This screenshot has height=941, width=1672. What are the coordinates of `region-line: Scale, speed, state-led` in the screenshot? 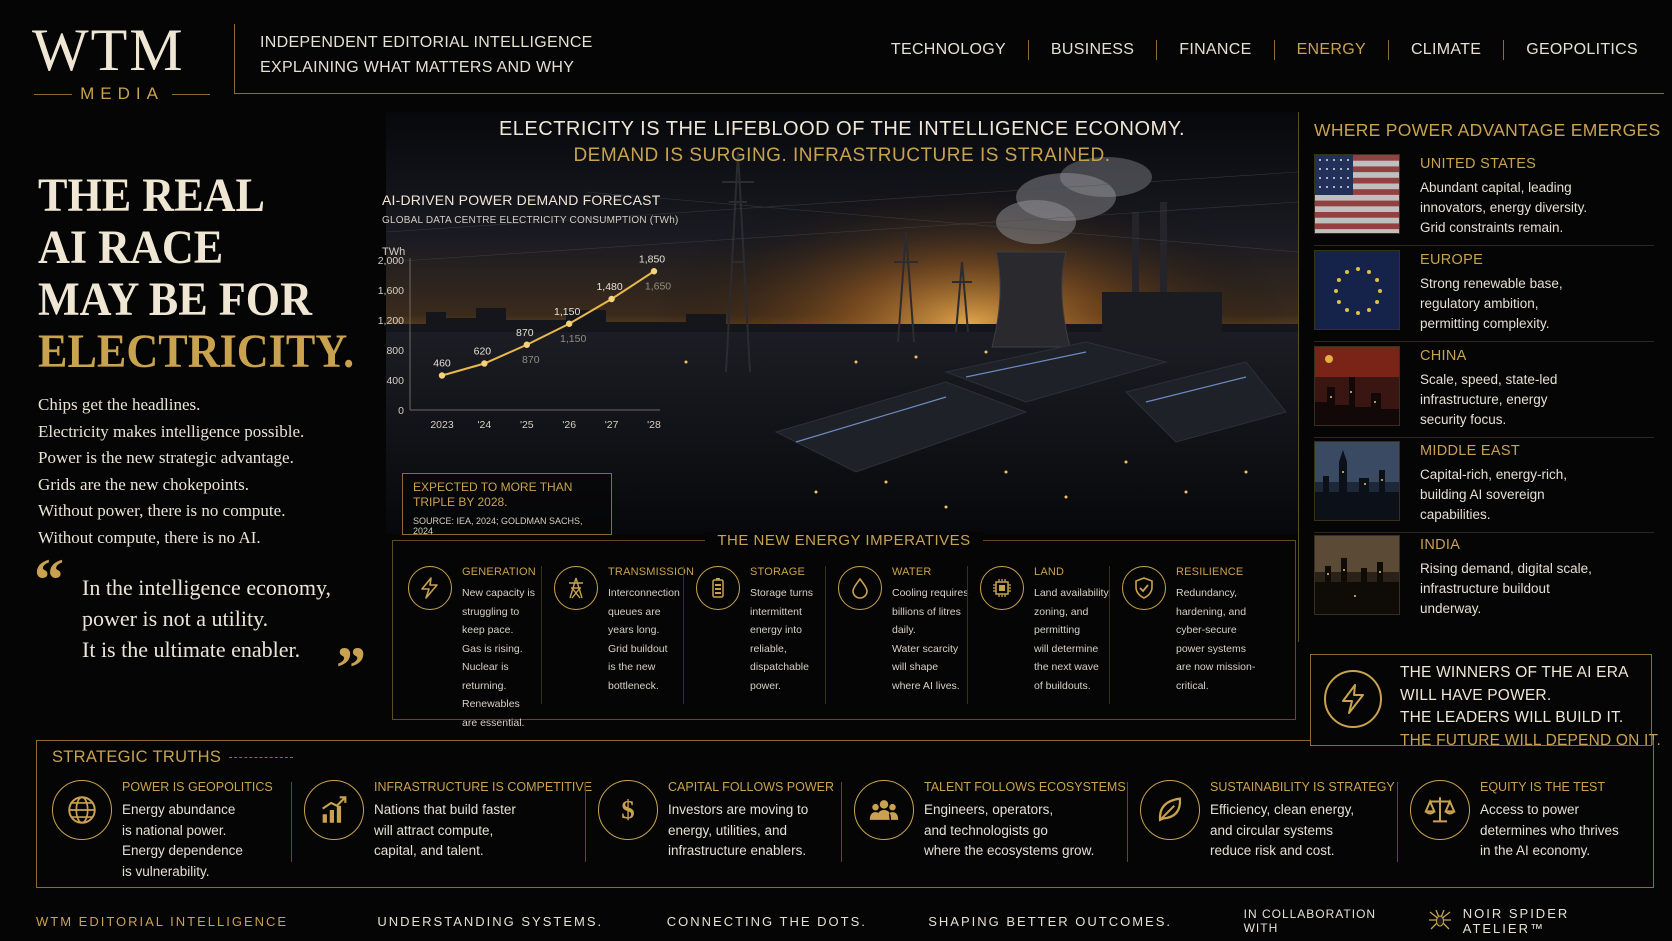 It's located at (1489, 379).